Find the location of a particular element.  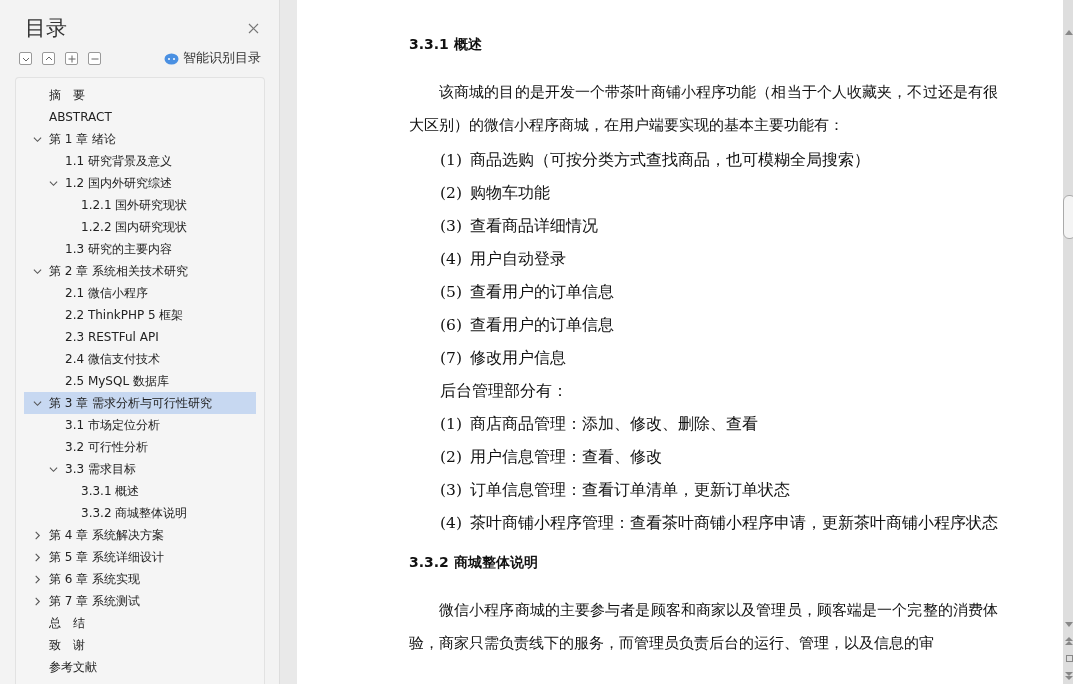

list-text: 查看商品详细情况 is located at coordinates (533, 226).